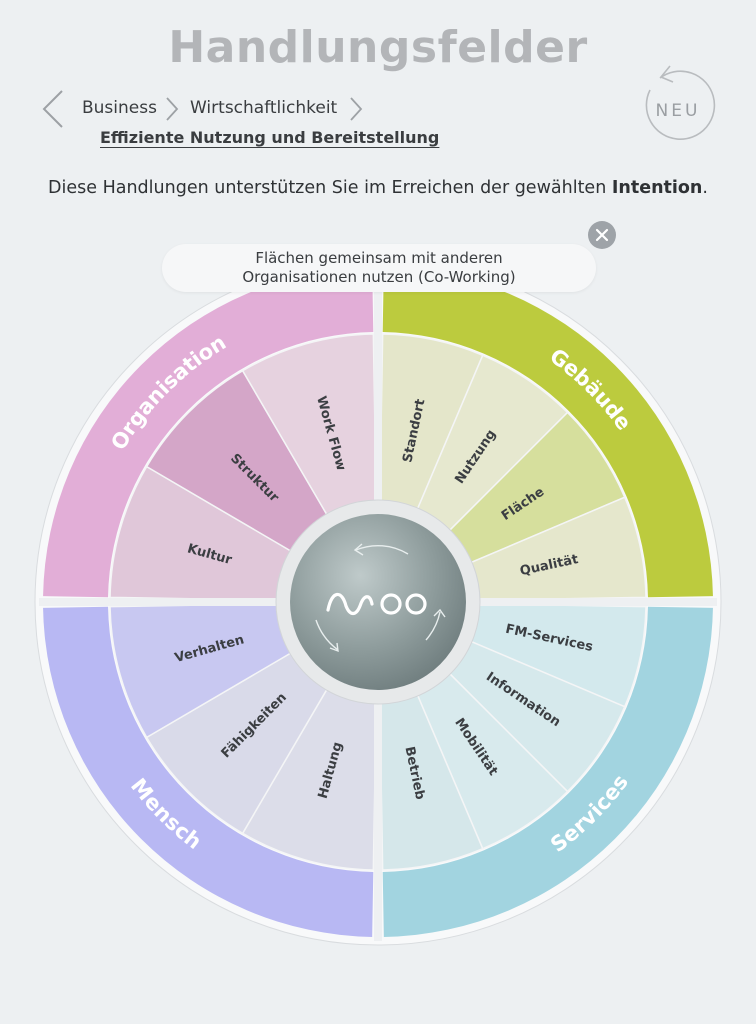  What do you see at coordinates (379, 258) in the screenshot?
I see `tooltip-line: Flächen gemeinsam mit anderen` at bounding box center [379, 258].